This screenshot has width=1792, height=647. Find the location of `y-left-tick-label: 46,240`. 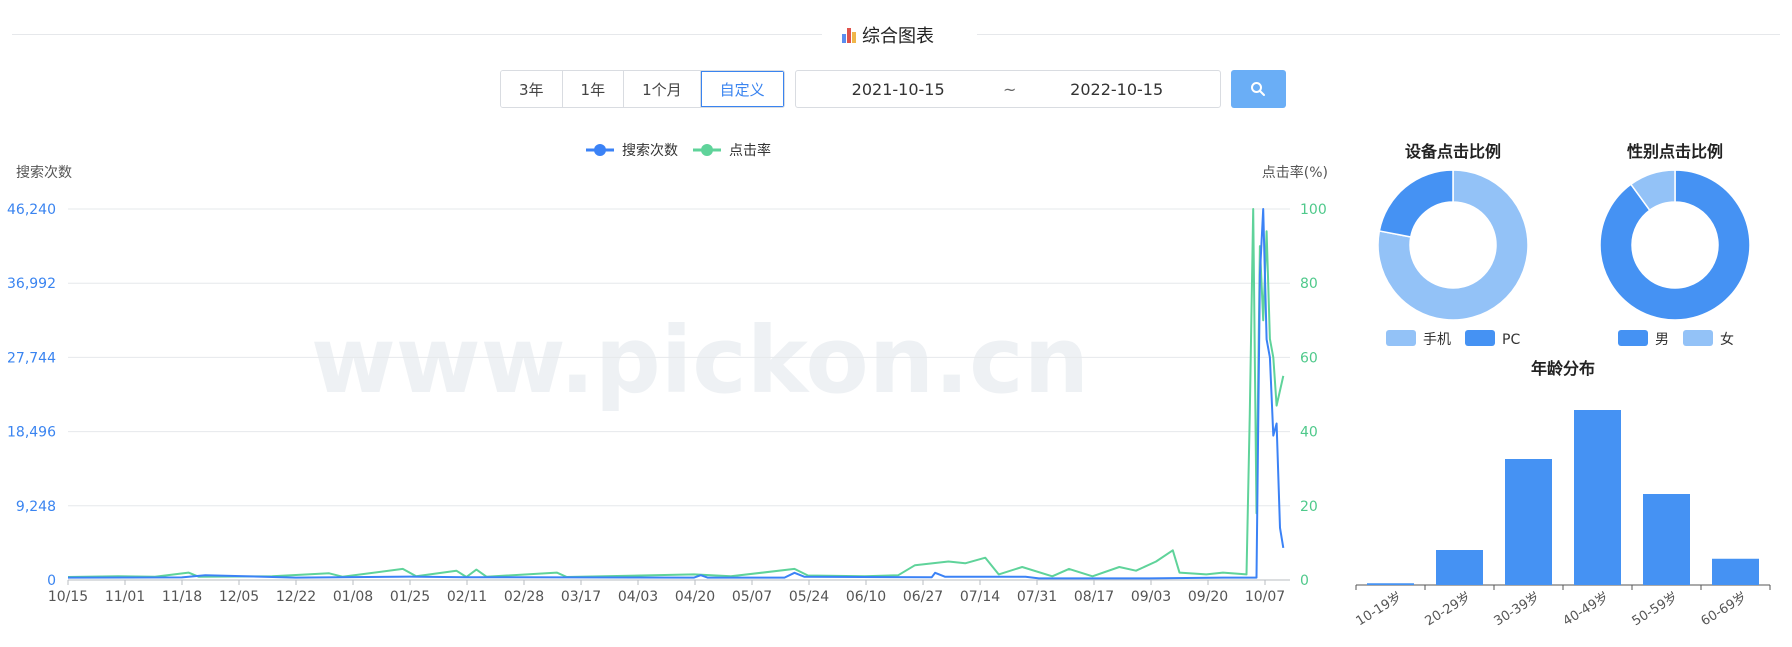

y-left-tick-label: 46,240 is located at coordinates (31, 210).